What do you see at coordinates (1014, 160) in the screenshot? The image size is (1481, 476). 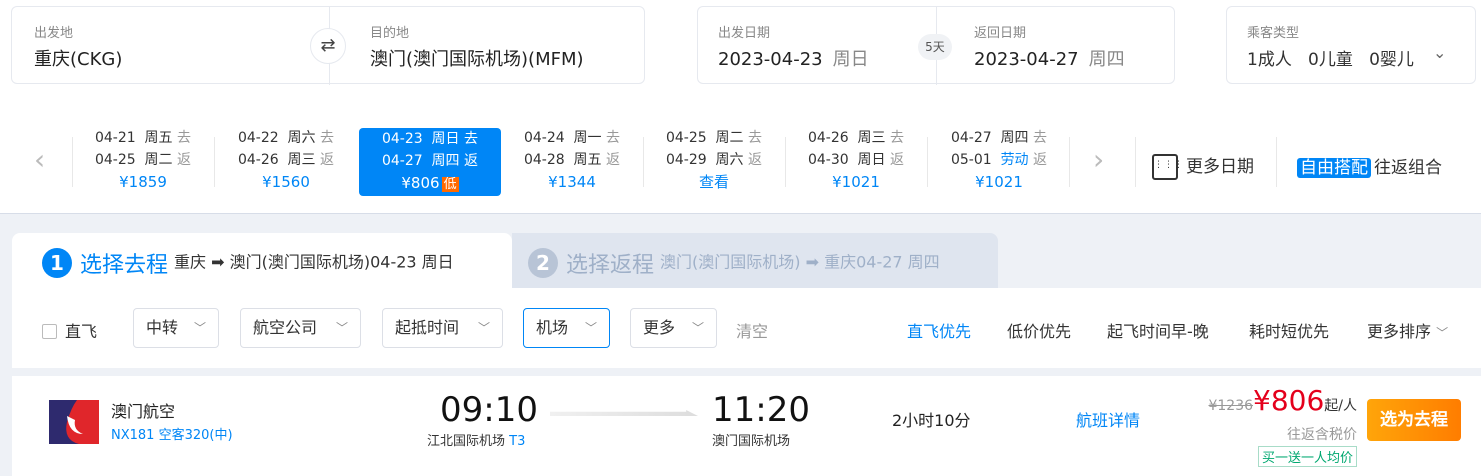 I see `holiday-label: 劳动` at bounding box center [1014, 160].